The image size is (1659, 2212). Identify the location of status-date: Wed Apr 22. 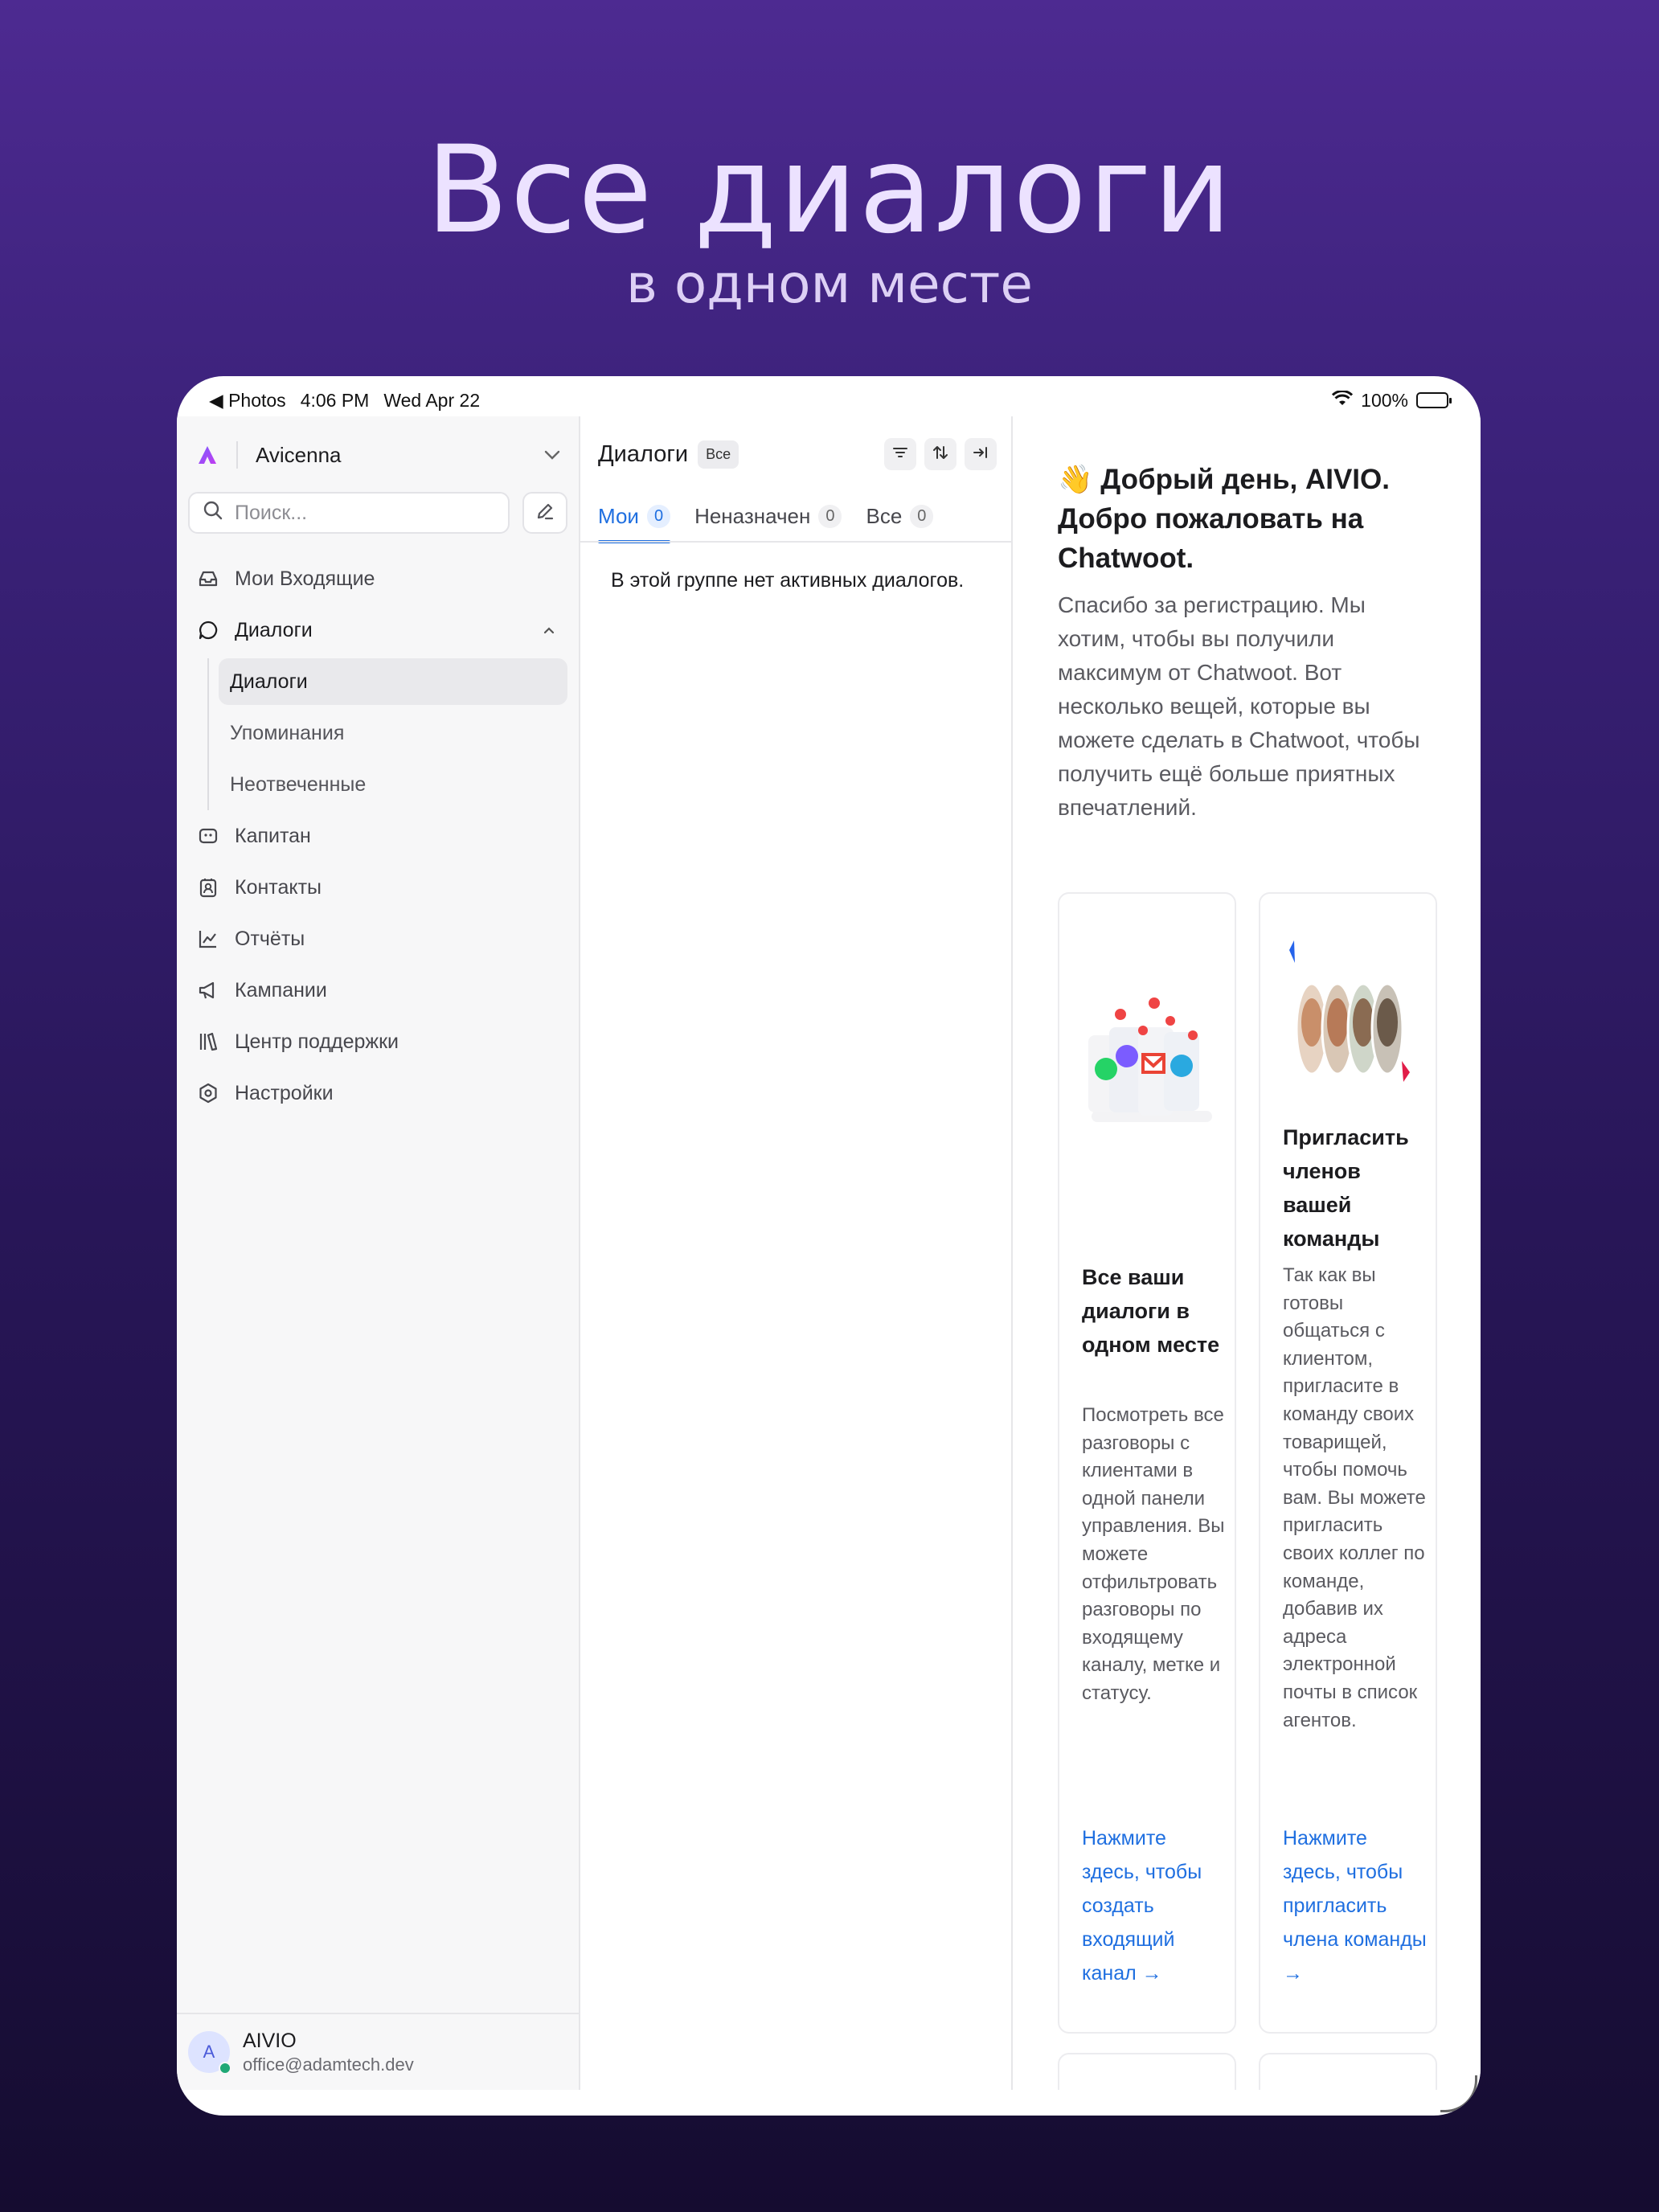
(432, 400).